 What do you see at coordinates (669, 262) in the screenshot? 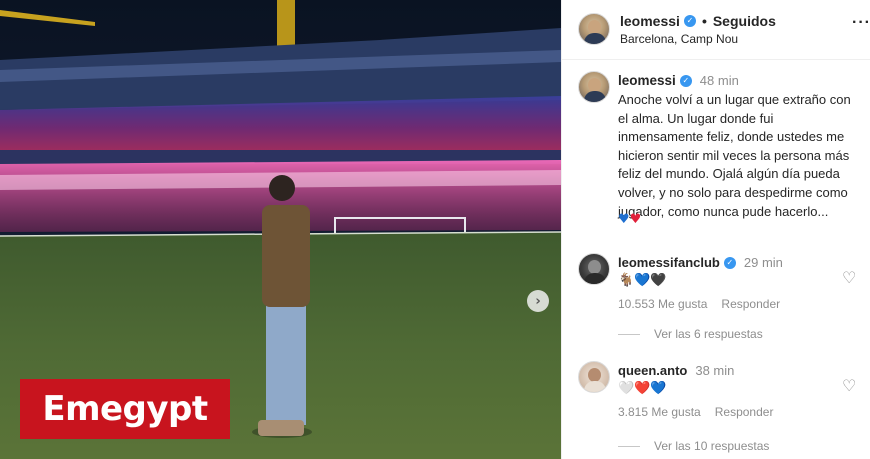
I see `comment-username: leomessifanclub` at bounding box center [669, 262].